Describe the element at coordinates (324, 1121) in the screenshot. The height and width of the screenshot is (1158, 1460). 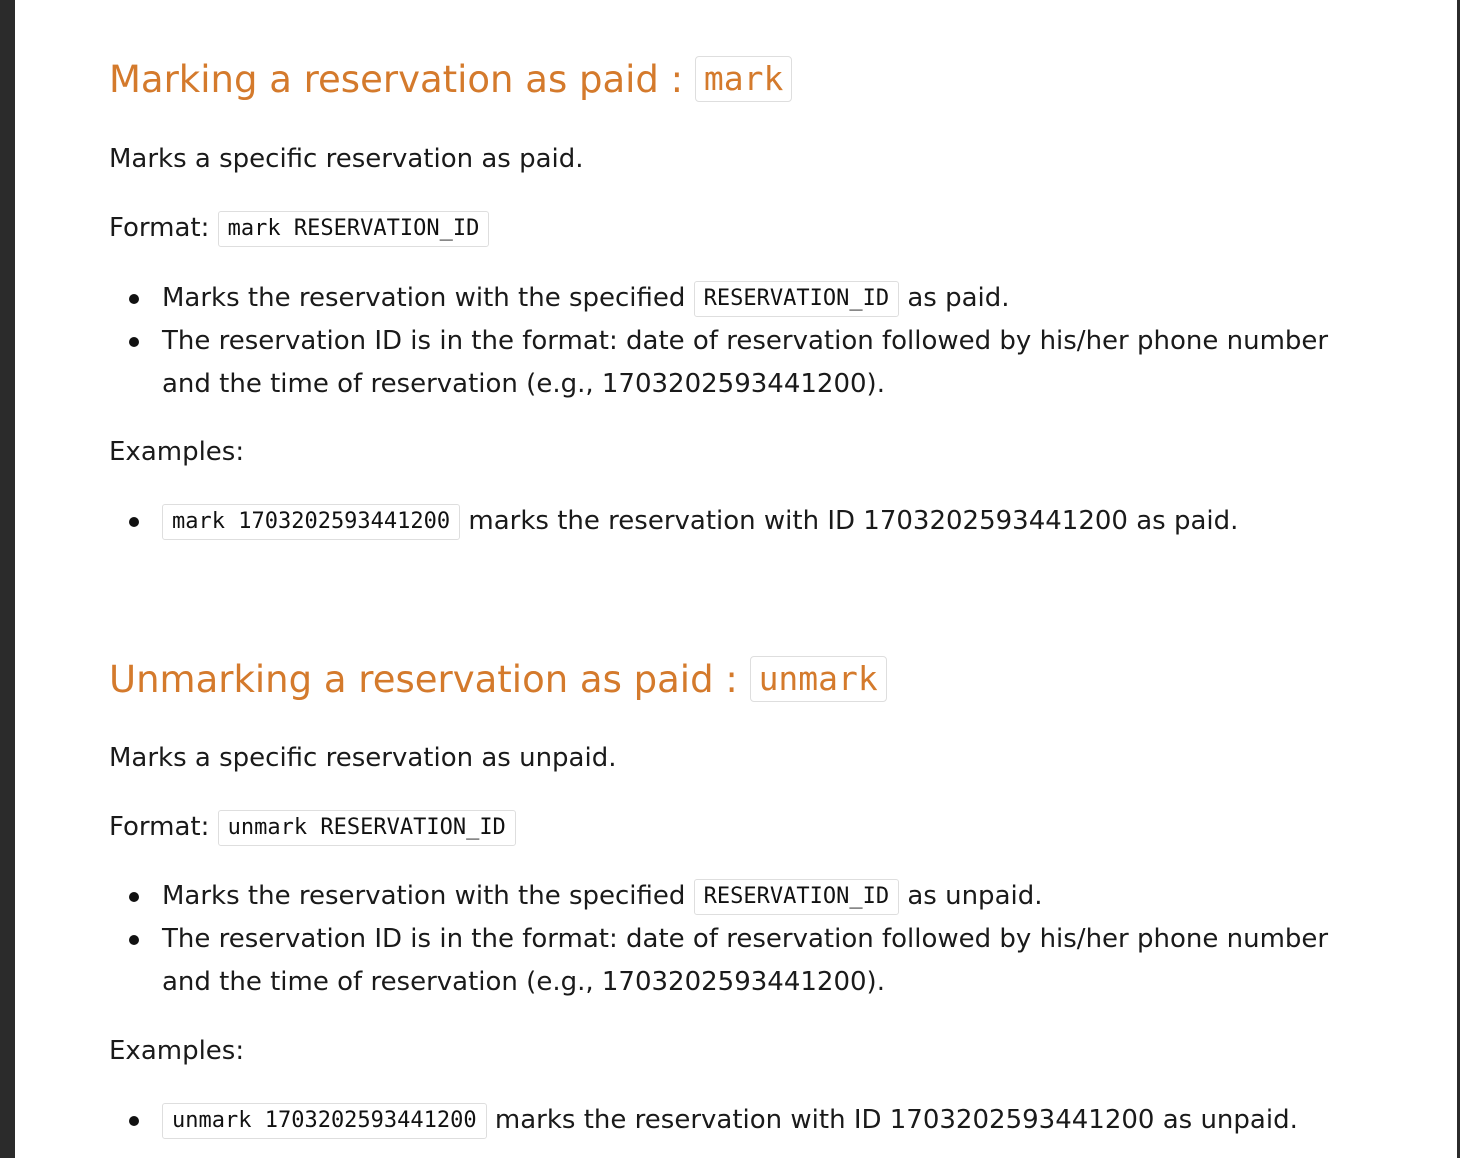
I see `example-code: unmark 1703202593441200` at that location.